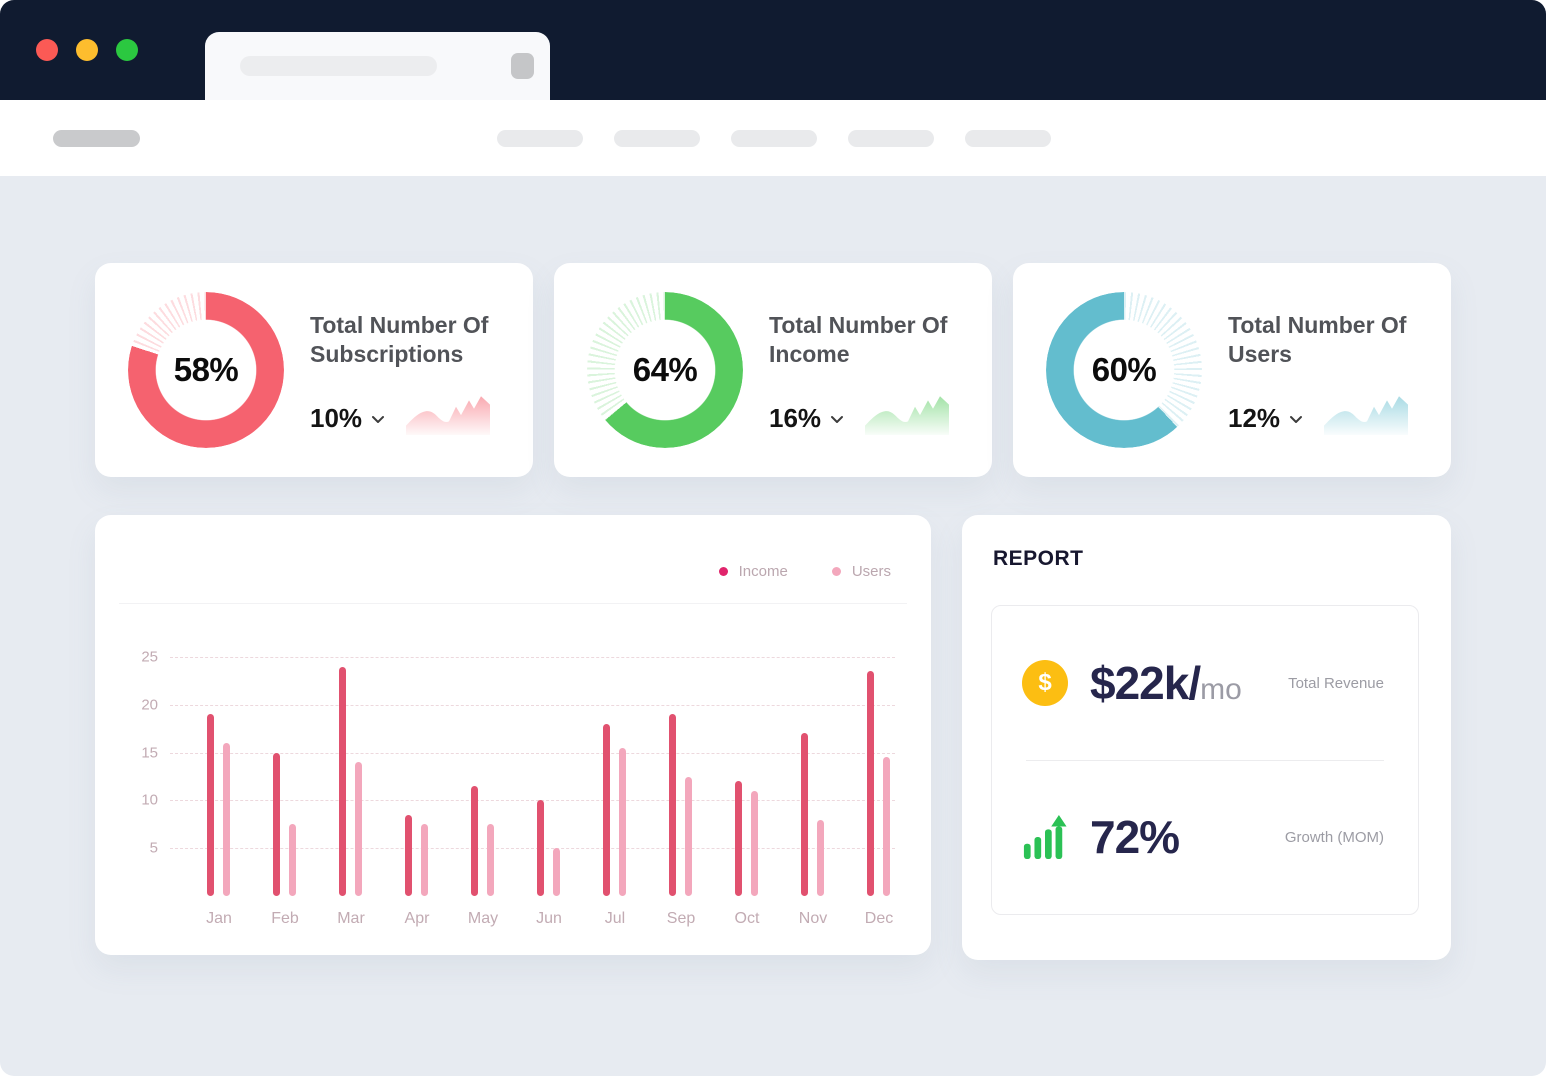  I want to click on minimize-window-icon, so click(87, 50).